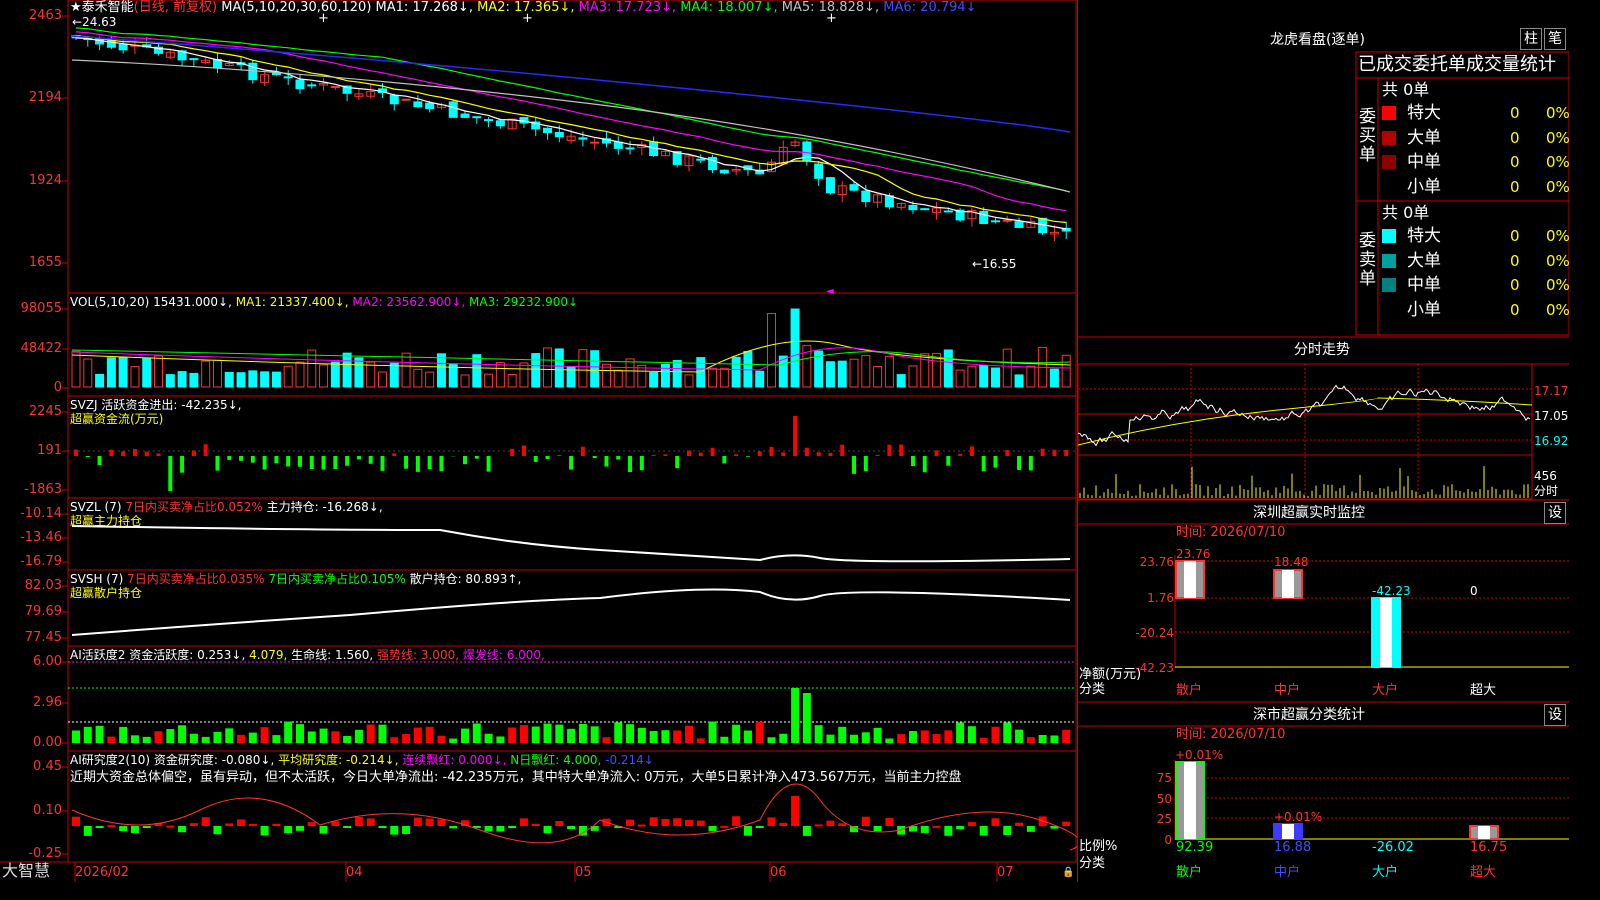 The image size is (1600, 900). Describe the element at coordinates (465, 579) in the screenshot. I see `svsh-hold: 散户持仓: 80.893↑,` at that location.